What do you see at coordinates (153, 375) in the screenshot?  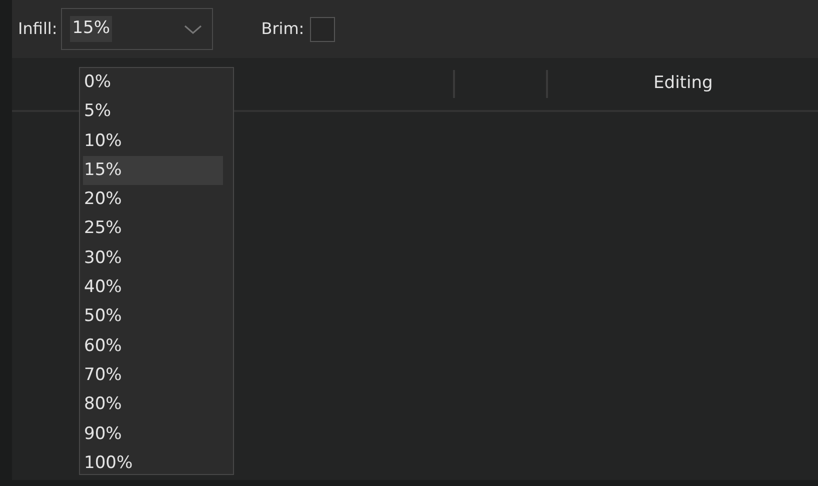 I see `menu-option: 70%` at bounding box center [153, 375].